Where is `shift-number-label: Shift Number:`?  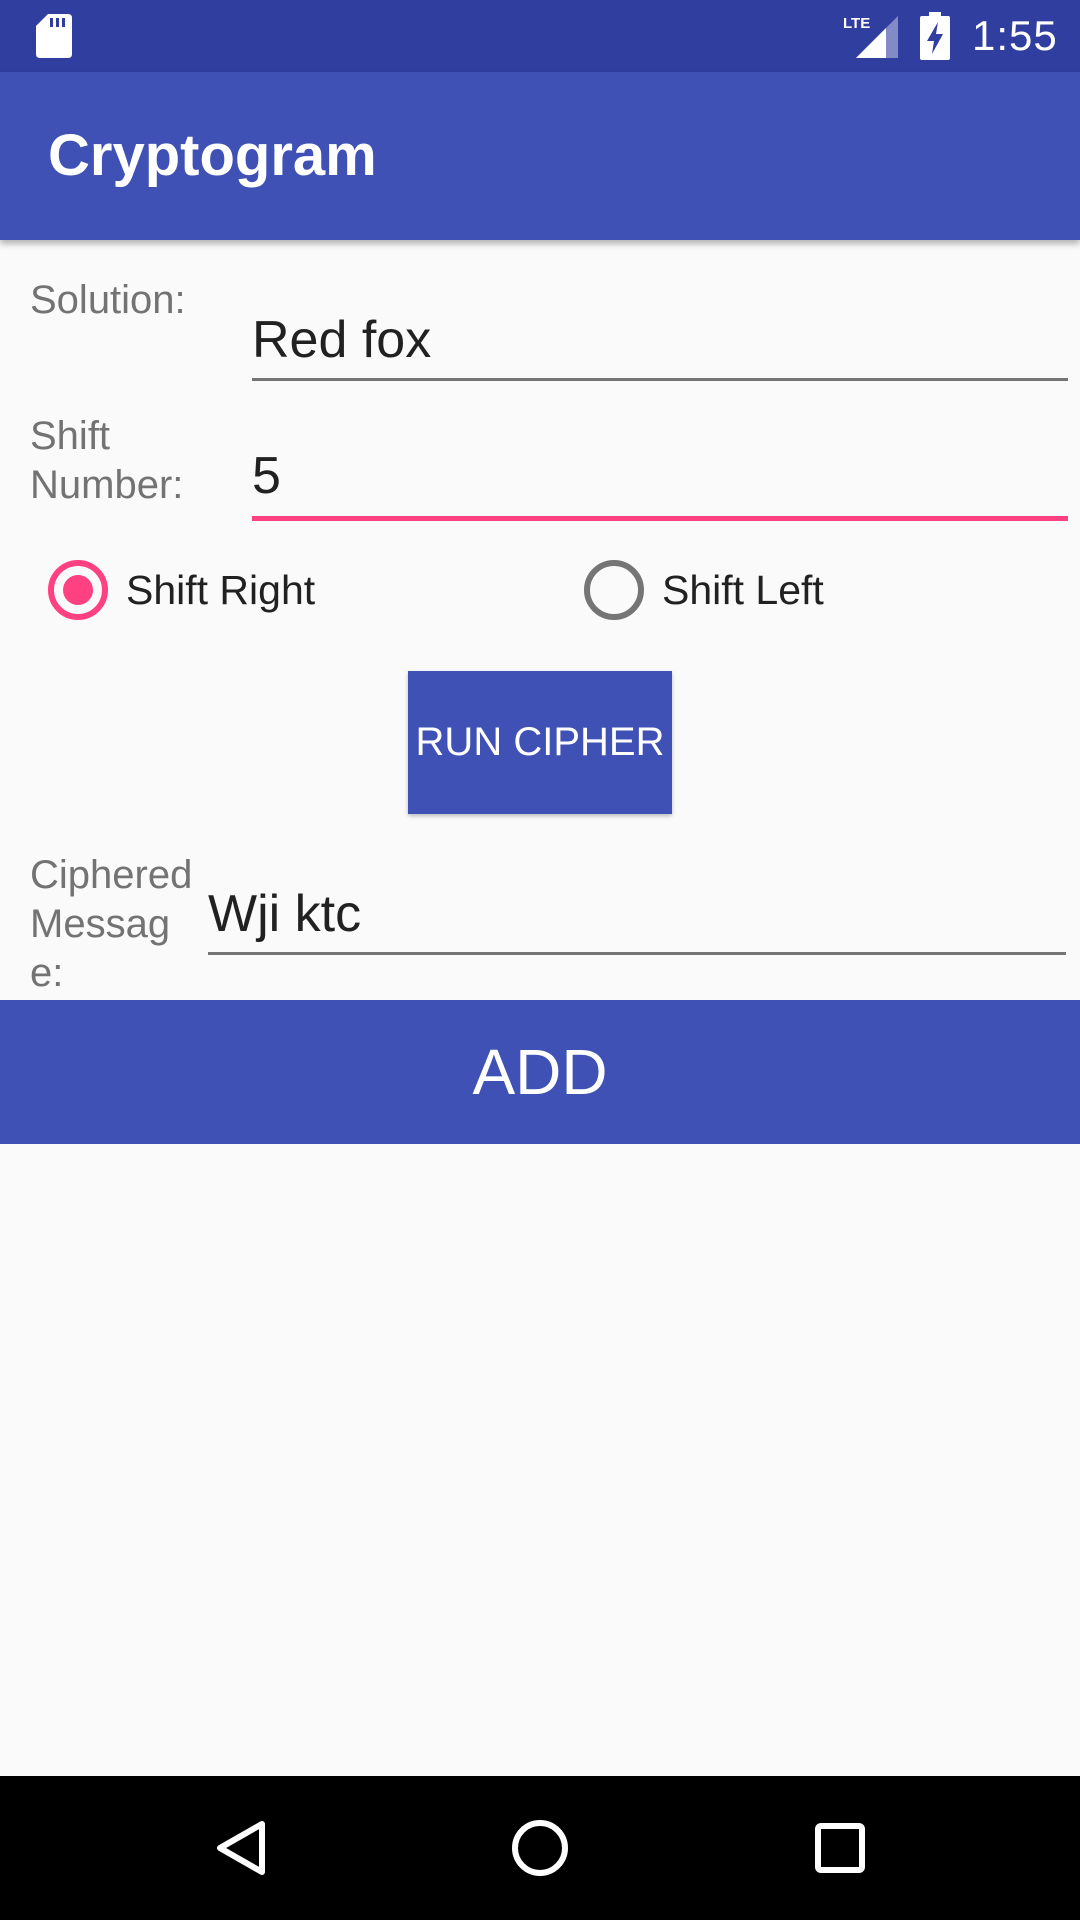 shift-number-label: Shift Number: is located at coordinates (106, 461).